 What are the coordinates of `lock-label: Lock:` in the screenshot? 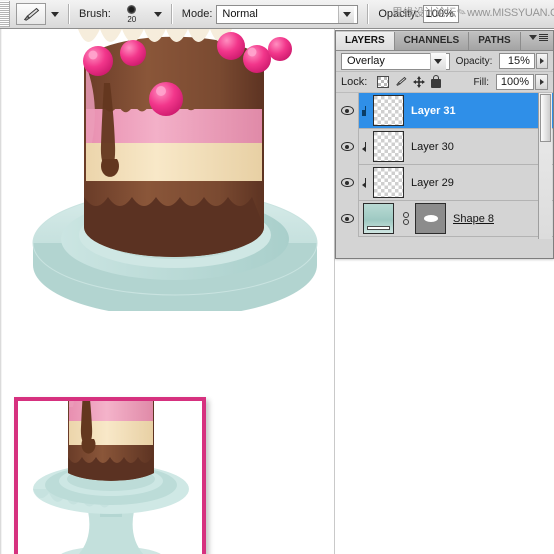 It's located at (354, 82).